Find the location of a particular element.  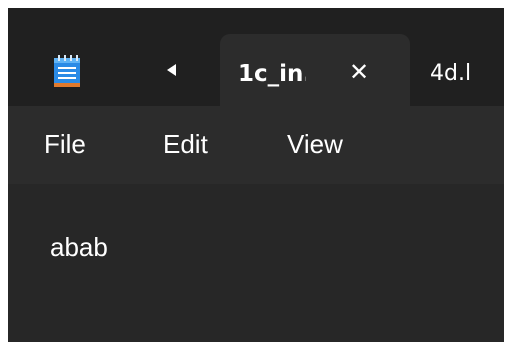

triangle-left-icon is located at coordinates (171, 70).